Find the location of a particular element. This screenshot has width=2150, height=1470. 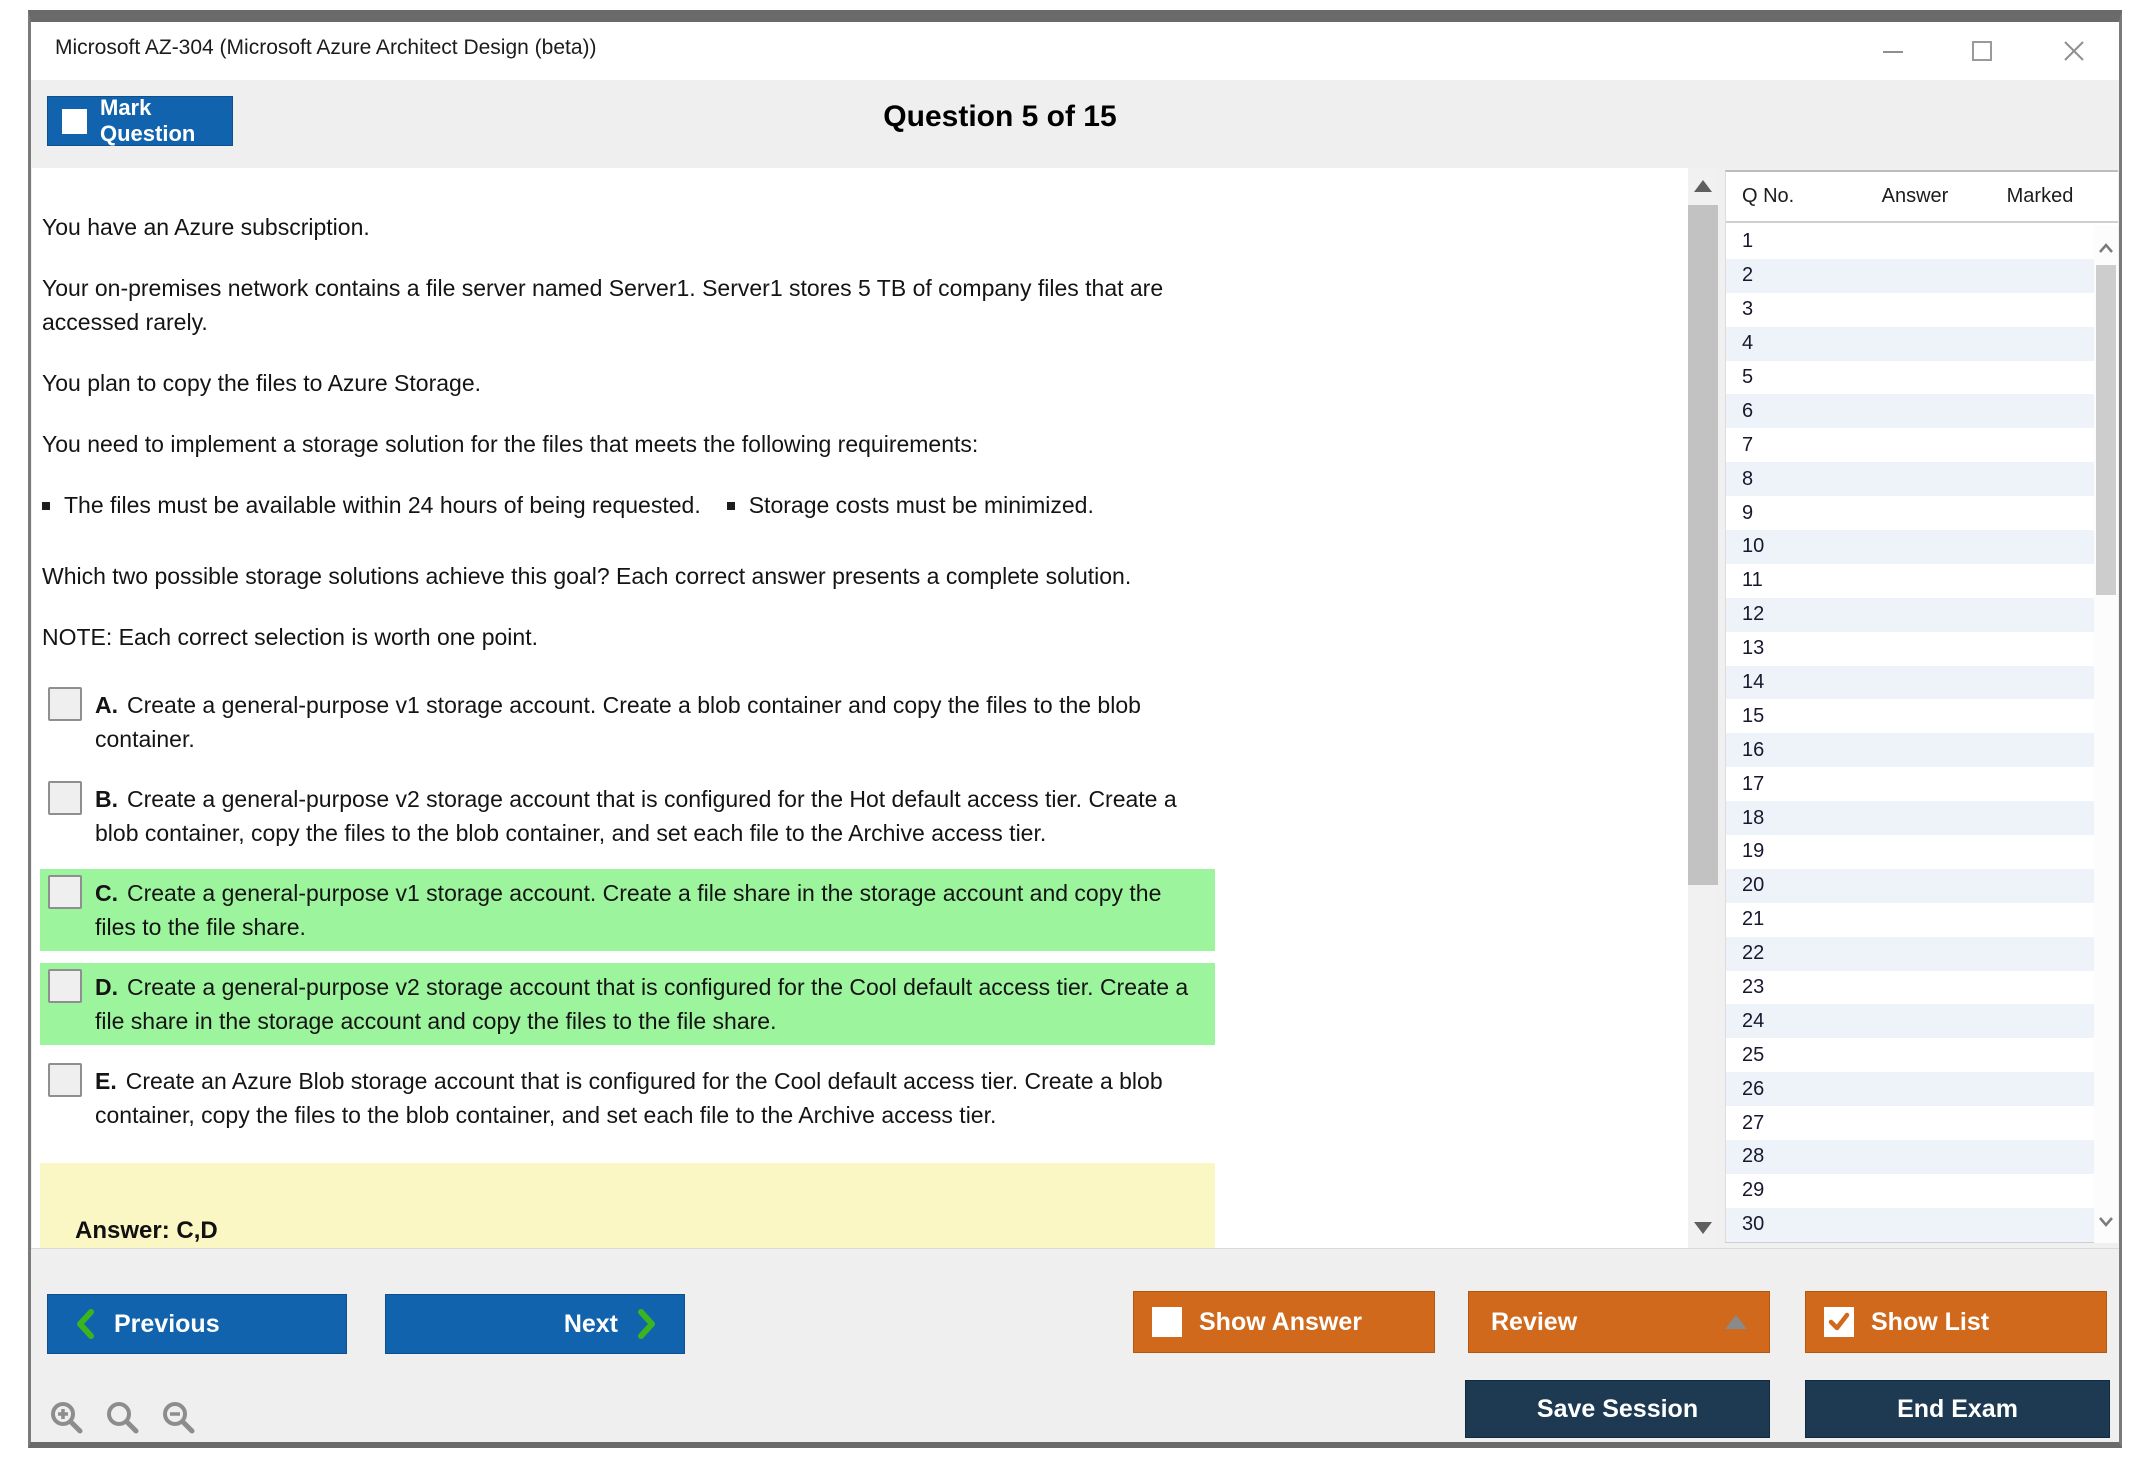

option-letter: A. is located at coordinates (106, 705).